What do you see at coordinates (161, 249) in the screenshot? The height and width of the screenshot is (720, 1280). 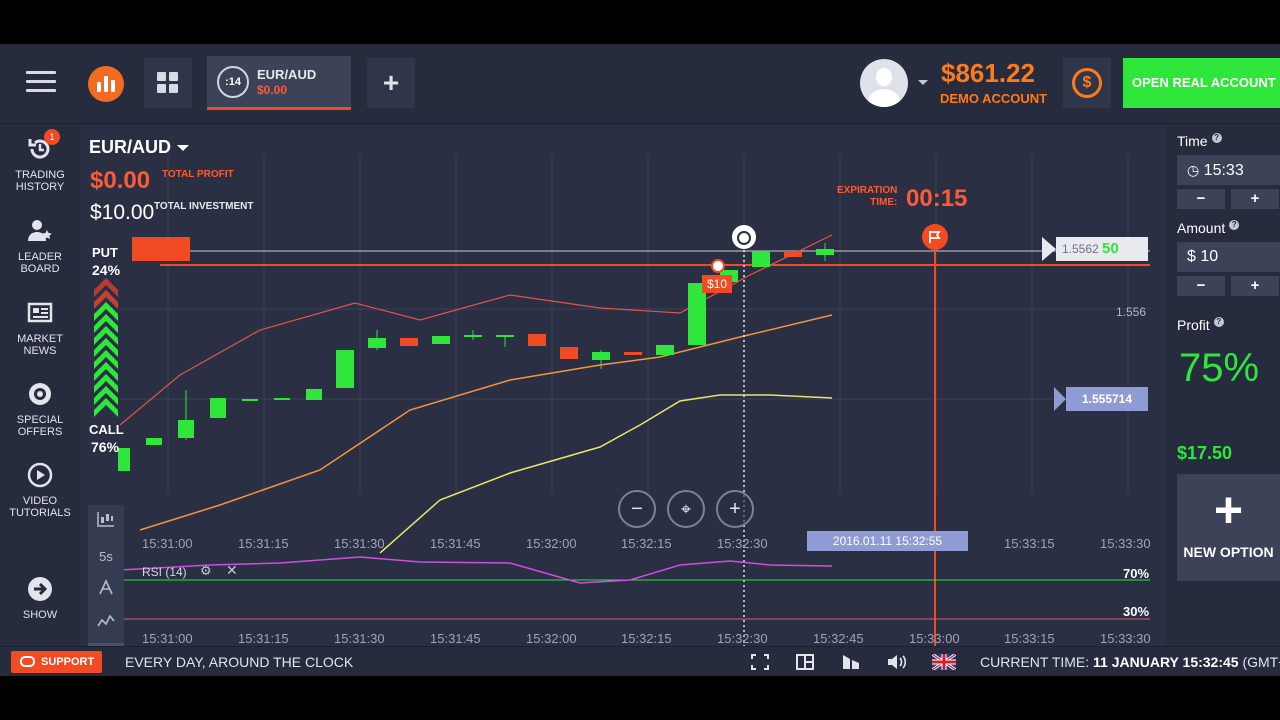 I see `investment-tag` at bounding box center [161, 249].